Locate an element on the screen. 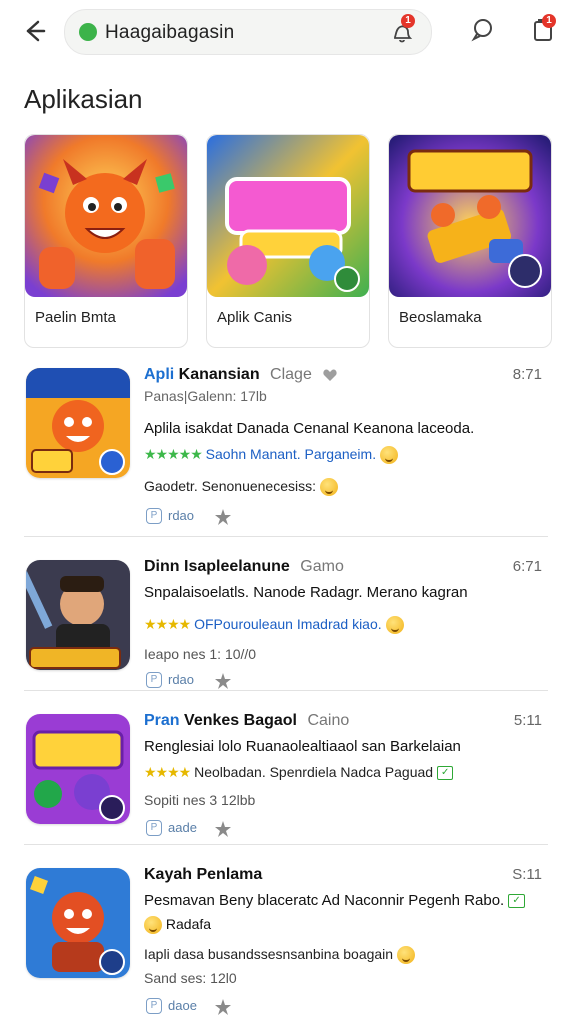 The image size is (576, 1024). featured-card: Beoslamaka is located at coordinates (470, 241).